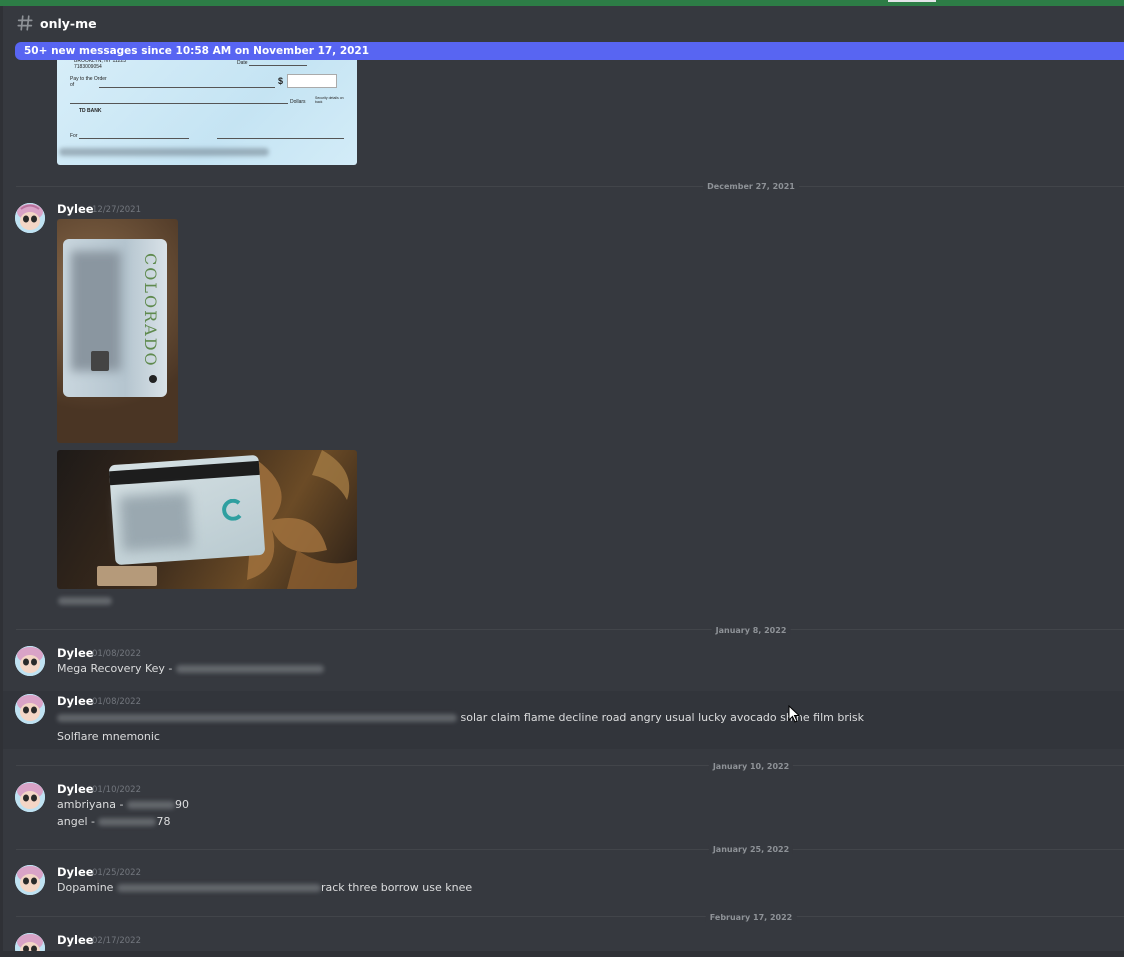 The image size is (1124, 957). I want to click on message-text: 78, so click(163, 821).